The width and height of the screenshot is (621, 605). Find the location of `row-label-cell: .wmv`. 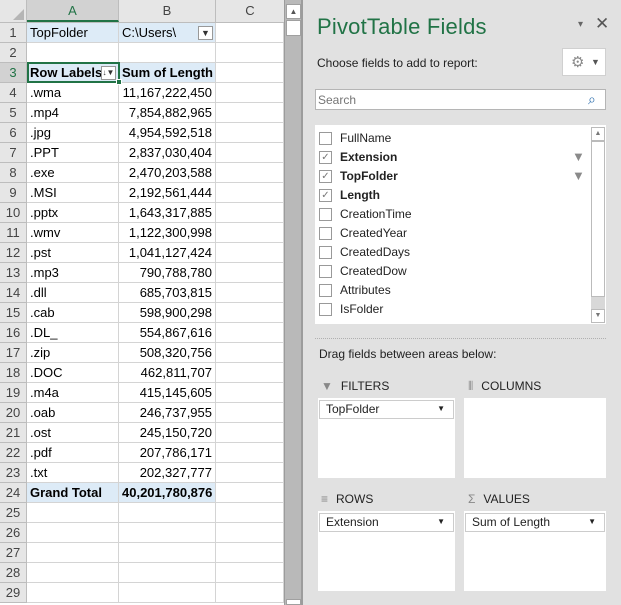

row-label-cell: .wmv is located at coordinates (73, 233).